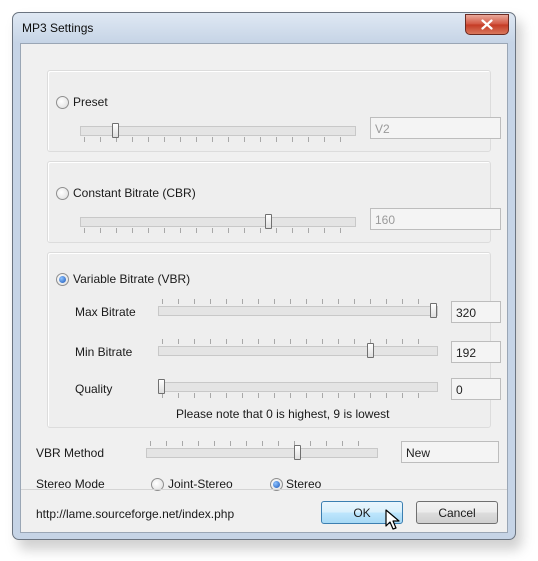 The width and height of the screenshot is (538, 561). What do you see at coordinates (476, 312) in the screenshot?
I see `max-bitrate-value: 320` at bounding box center [476, 312].